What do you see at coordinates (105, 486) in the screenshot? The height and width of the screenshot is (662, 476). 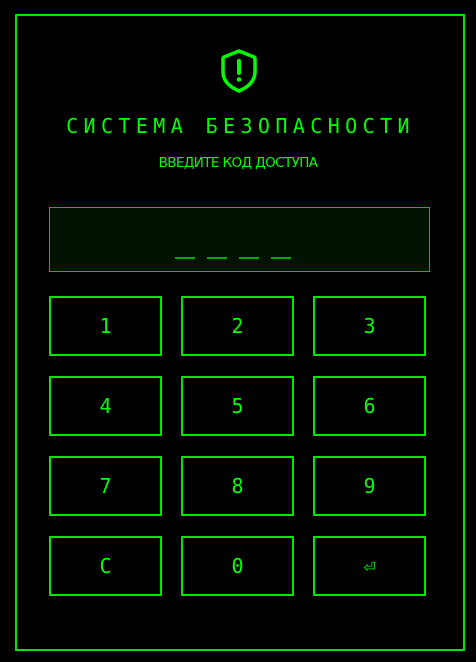 I see `key-7-button: 7` at bounding box center [105, 486].